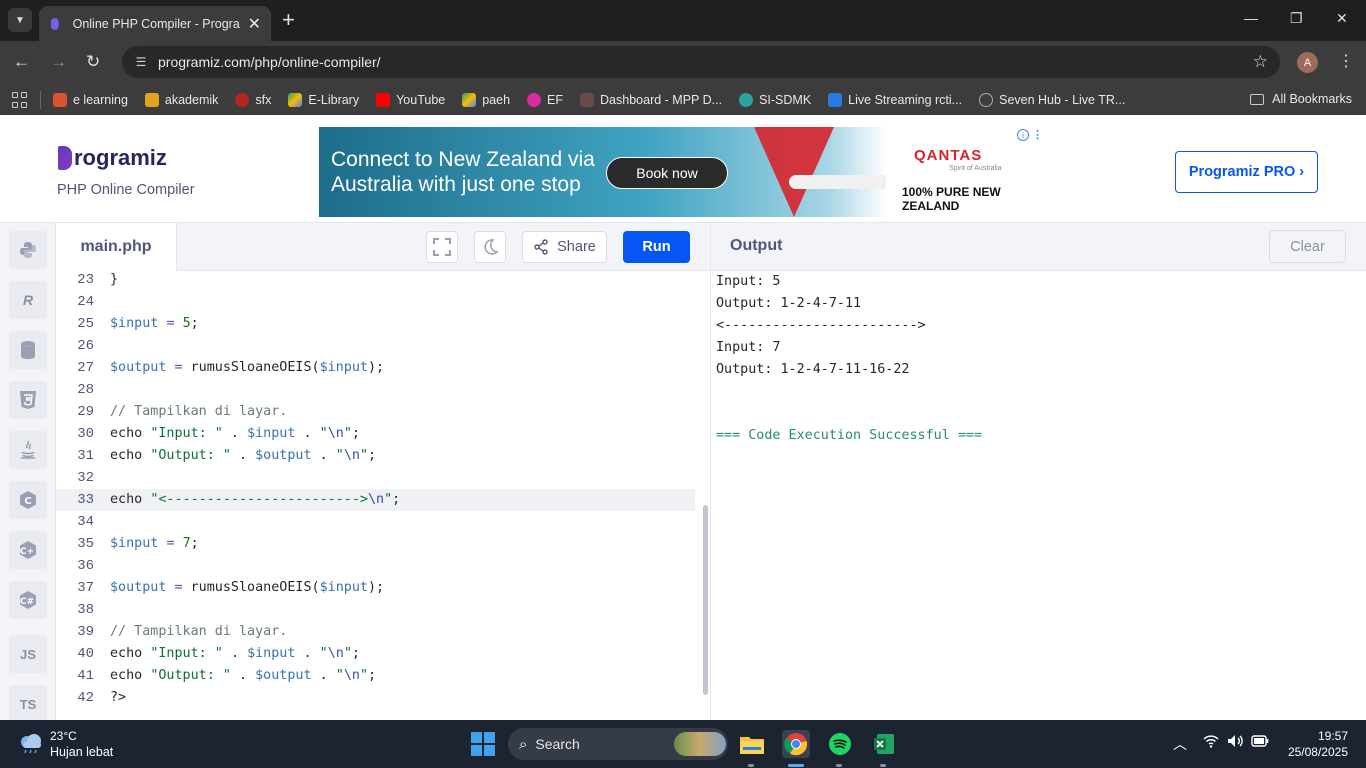 Image resolution: width=1366 pixels, height=768 pixels. Describe the element at coordinates (28, 400) in the screenshot. I see `html-icon` at that location.